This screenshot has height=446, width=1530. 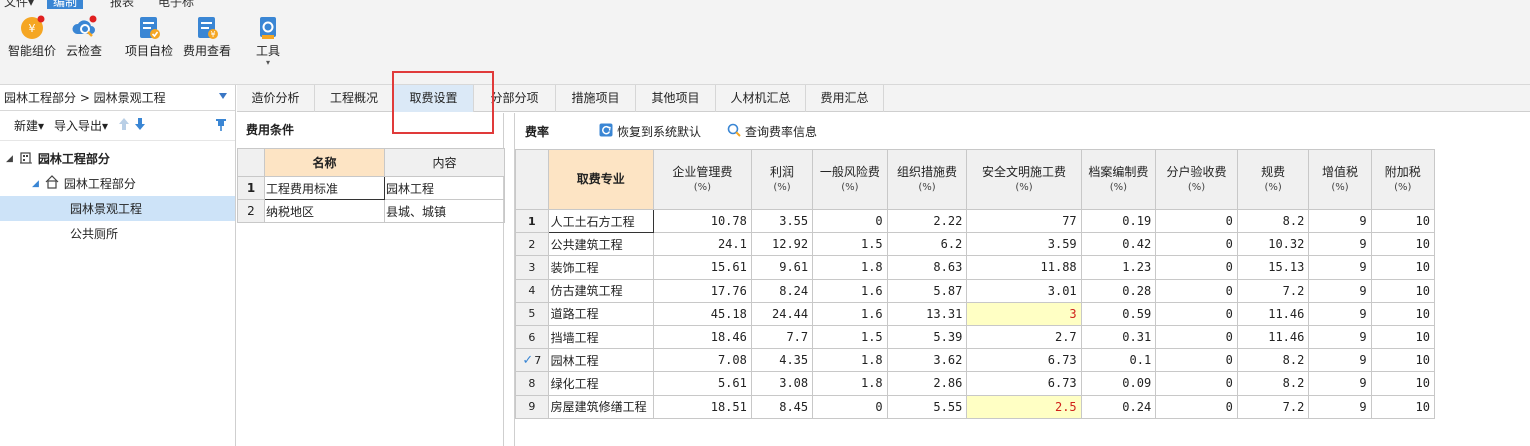 What do you see at coordinates (702, 244) in the screenshot?
I see `rate-cell-management: 24.1` at bounding box center [702, 244].